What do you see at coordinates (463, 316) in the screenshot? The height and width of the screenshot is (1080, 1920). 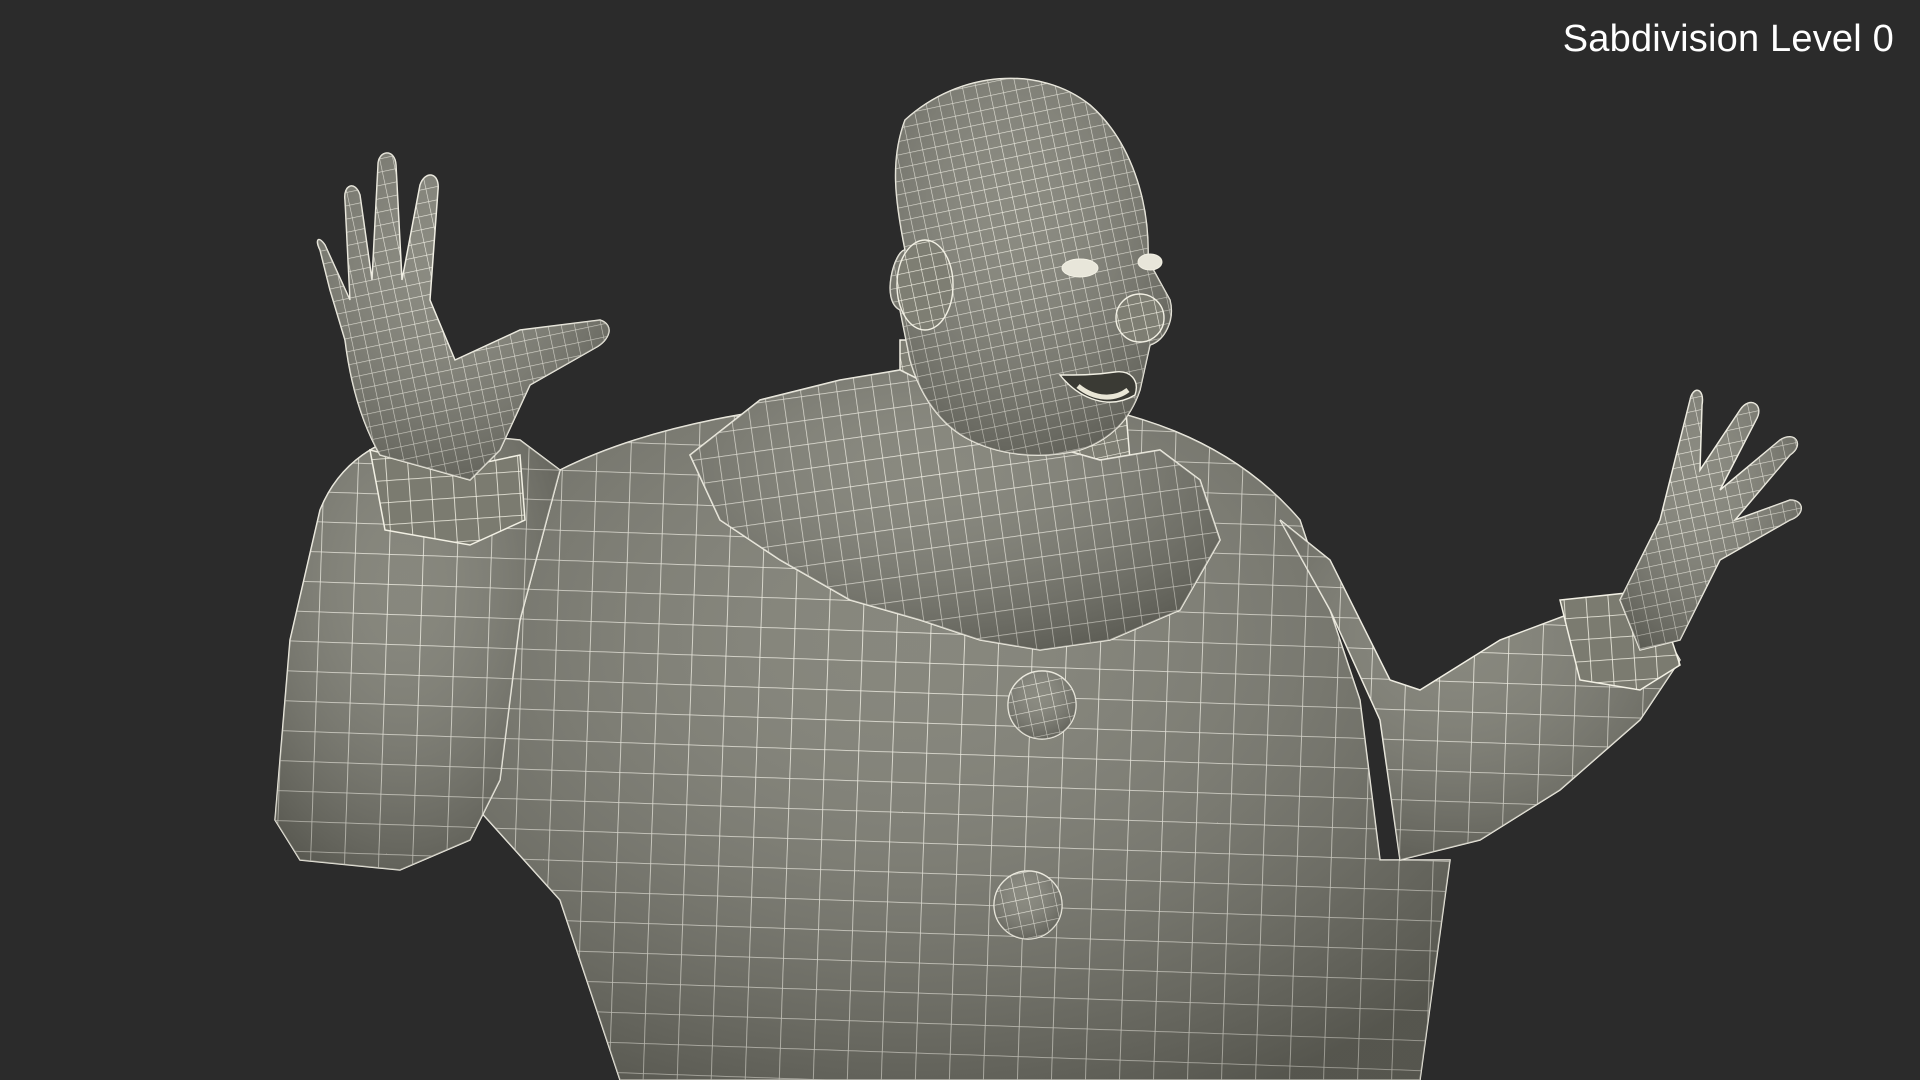 I see `left-hand` at bounding box center [463, 316].